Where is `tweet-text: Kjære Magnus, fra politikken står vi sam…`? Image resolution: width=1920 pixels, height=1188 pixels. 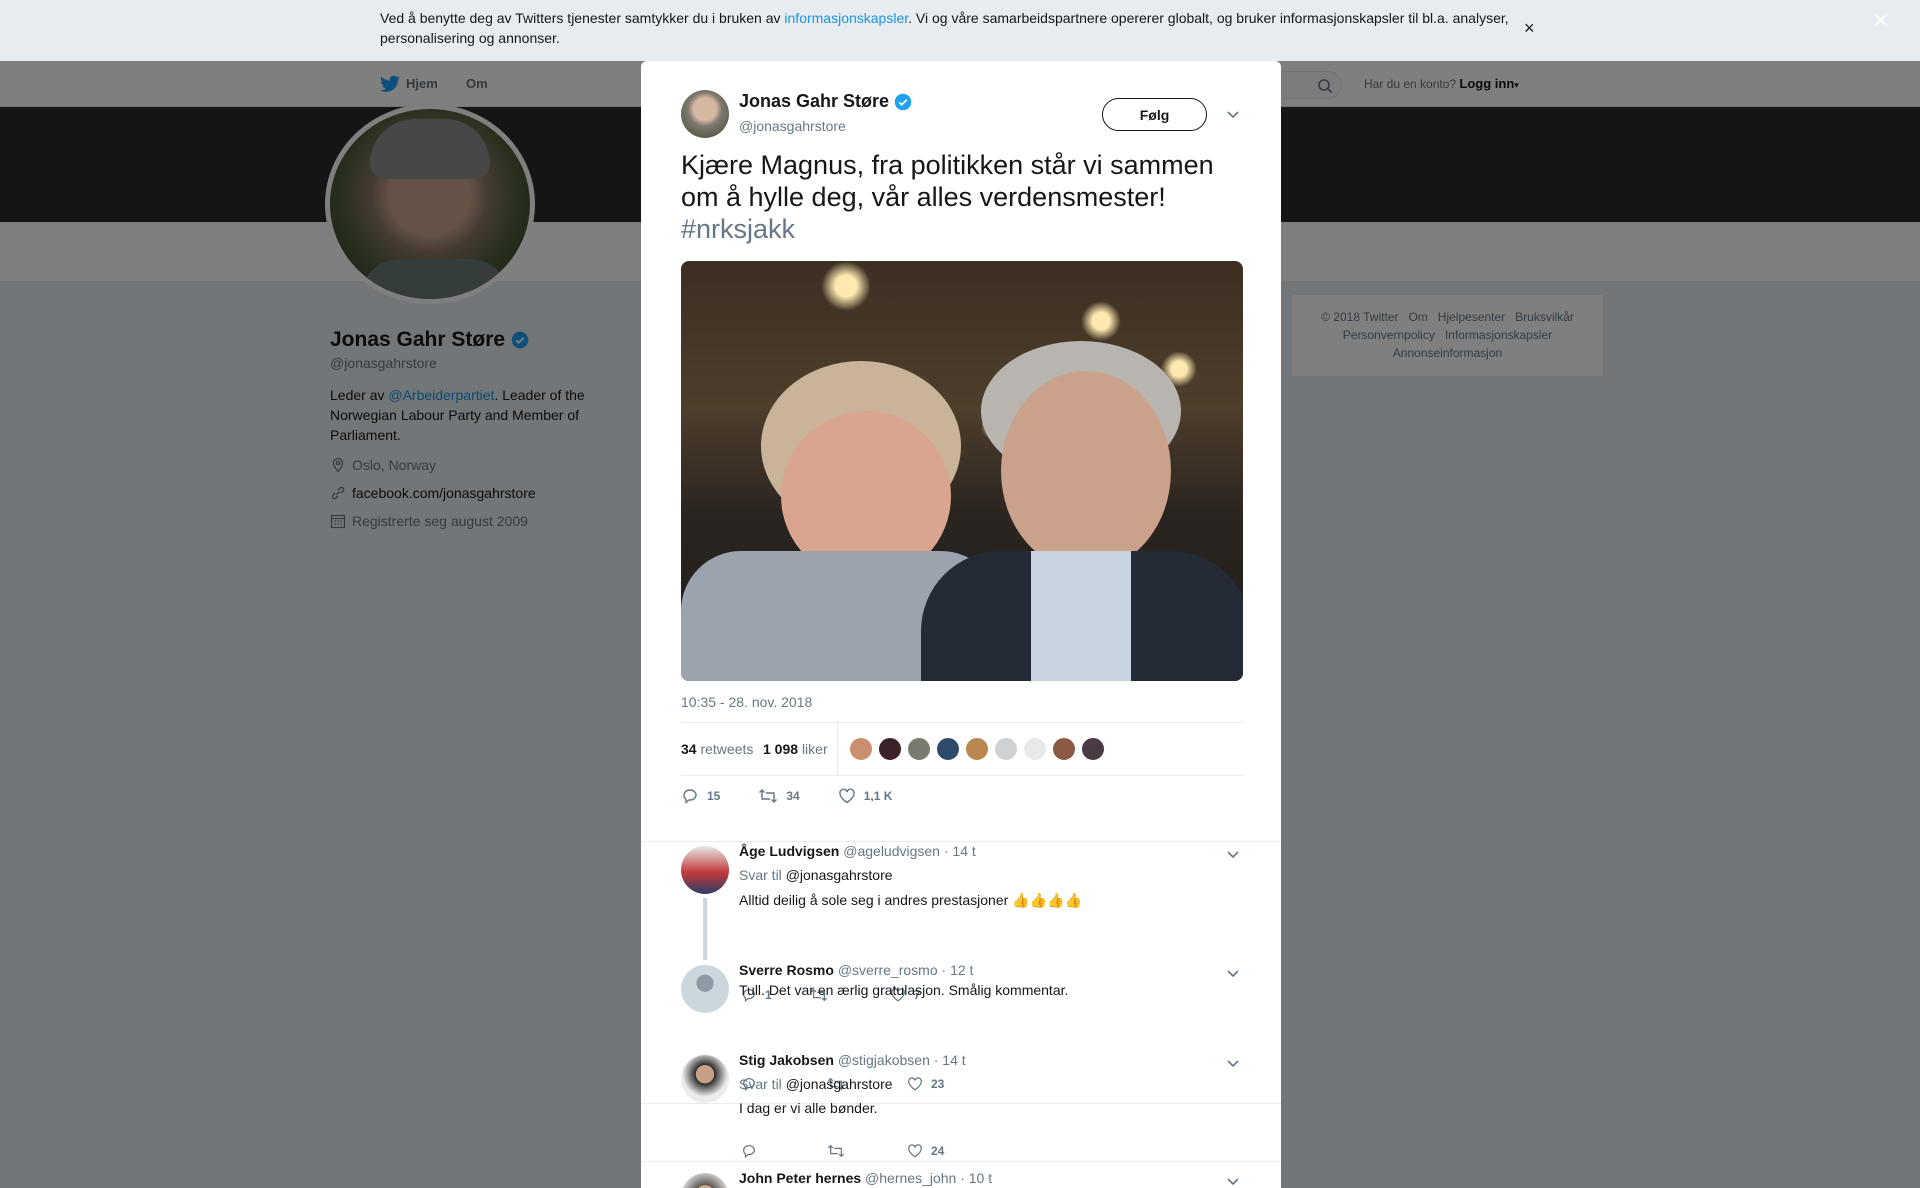
tweet-text: Kjære Magnus, fra politikken står vi sam… is located at coordinates (966, 197).